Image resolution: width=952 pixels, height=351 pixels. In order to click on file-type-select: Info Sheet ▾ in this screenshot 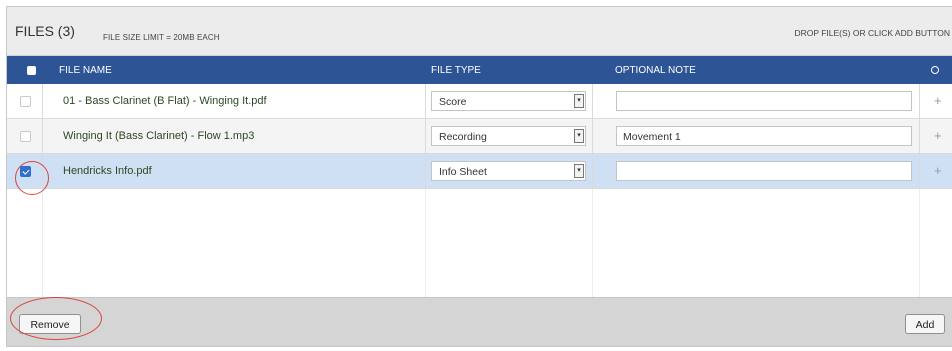, I will do `click(508, 171)`.